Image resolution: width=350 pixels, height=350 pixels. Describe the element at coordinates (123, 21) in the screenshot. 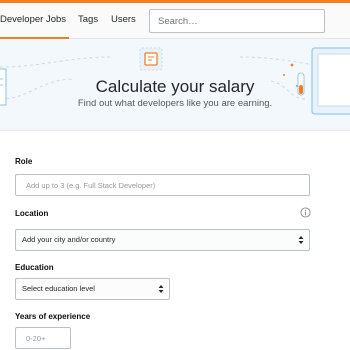

I see `tab-users: Users` at that location.